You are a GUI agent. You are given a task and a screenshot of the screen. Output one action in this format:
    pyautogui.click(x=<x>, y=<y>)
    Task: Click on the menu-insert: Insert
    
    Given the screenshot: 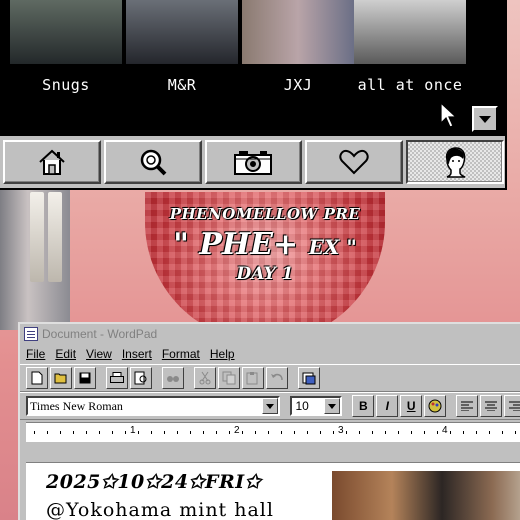 What is the action you would take?
    pyautogui.click(x=137, y=354)
    